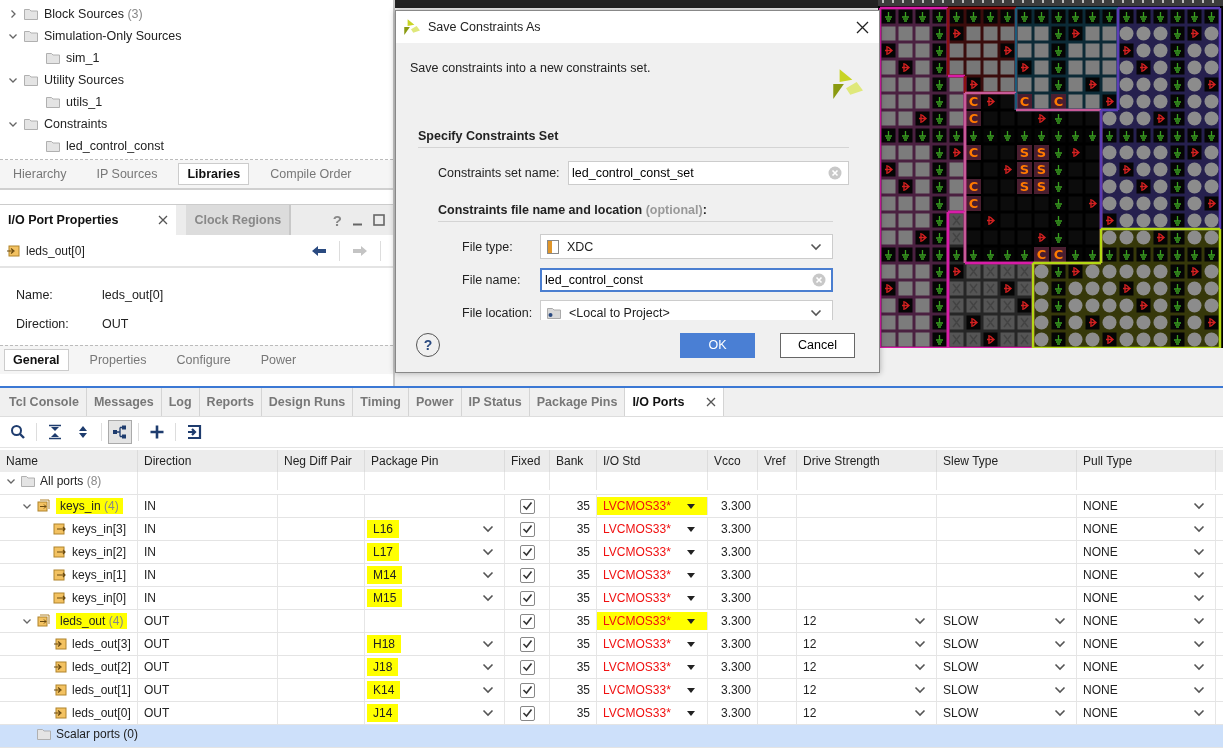 The image size is (1223, 756). I want to click on table-row: keys_in[0] IN M15 35 LVCMOS33* 3.300 NONE, so click(611, 598).